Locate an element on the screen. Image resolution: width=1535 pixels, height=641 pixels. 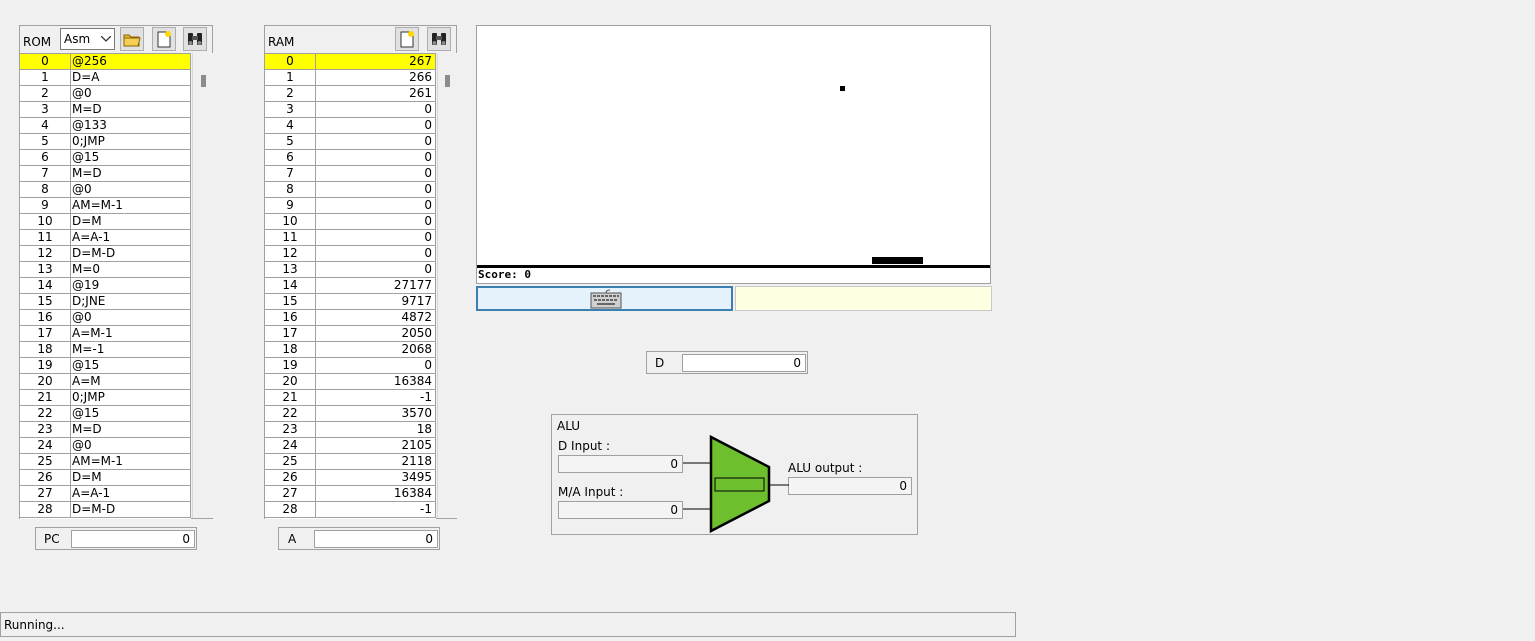
rom-value-cell: D;JNE is located at coordinates (131, 302).